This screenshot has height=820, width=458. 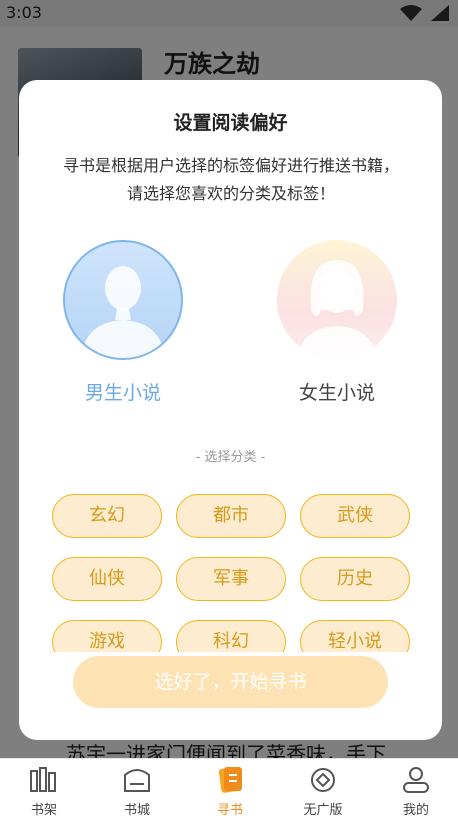 I want to click on tag-xianxia: 仙侠, so click(x=107, y=579).